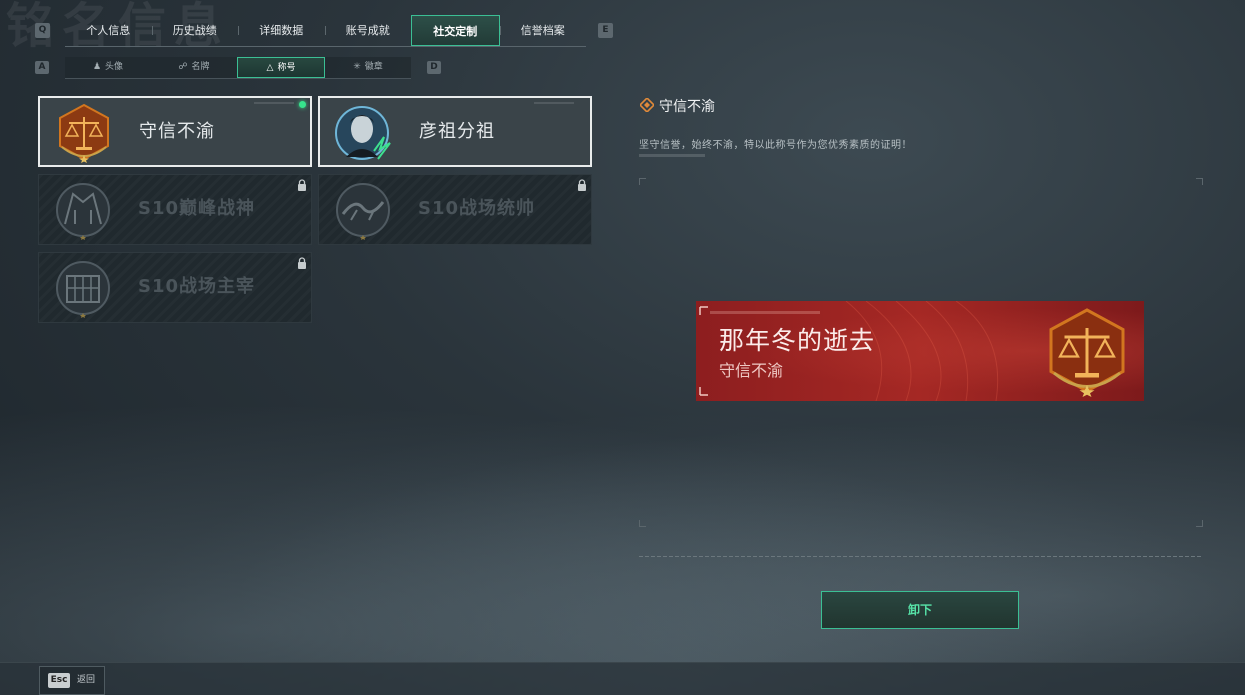 Image resolution: width=1245 pixels, height=695 pixels. I want to click on title-card-s10-dominator: S10战场主宰, so click(175, 287).